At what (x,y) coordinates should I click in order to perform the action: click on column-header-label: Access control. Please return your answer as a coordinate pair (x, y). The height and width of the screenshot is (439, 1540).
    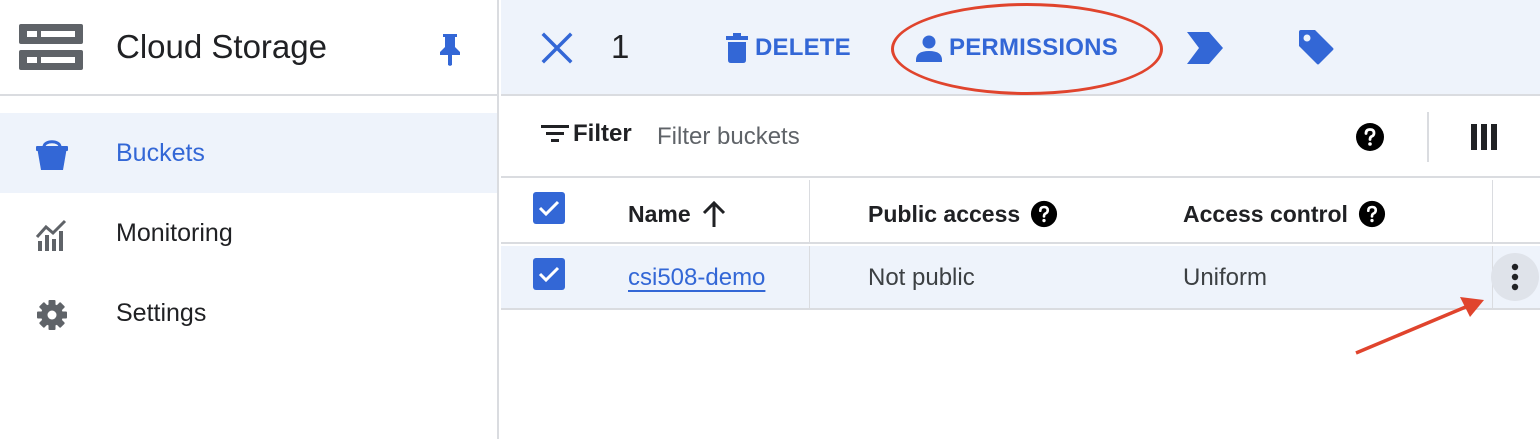
    Looking at the image, I should click on (1265, 213).